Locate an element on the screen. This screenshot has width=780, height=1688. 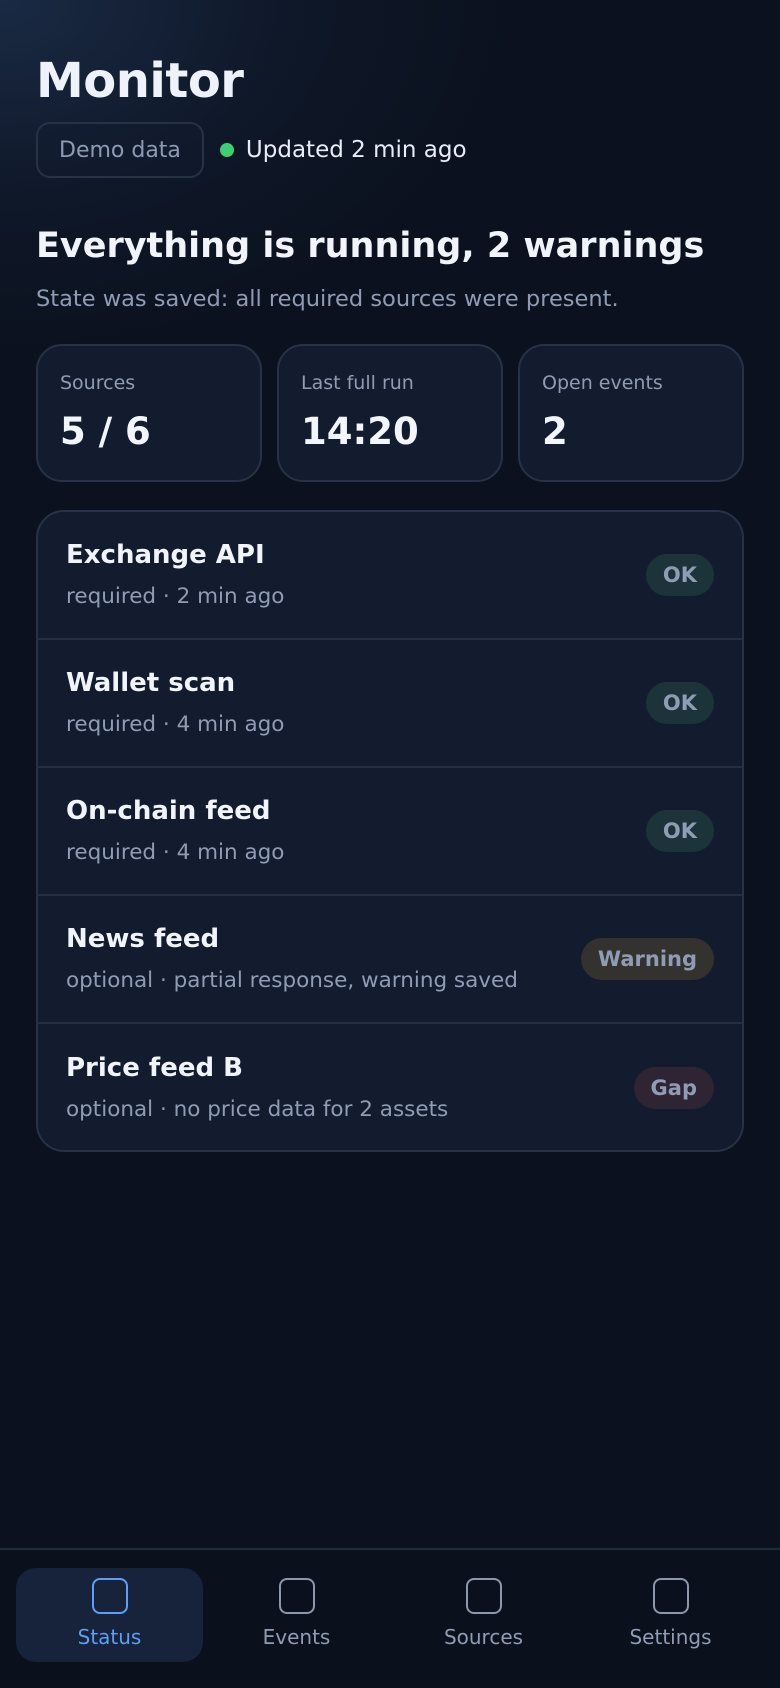
source-row-wallet-scan: Wallet scan required · 4 min ago OK is located at coordinates (390, 704).